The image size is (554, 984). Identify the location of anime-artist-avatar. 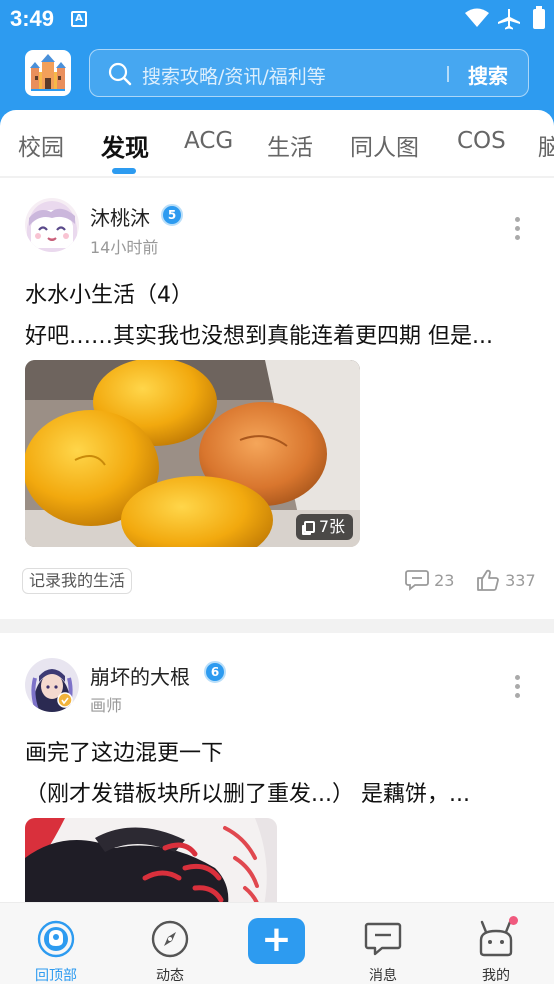
(52, 685).